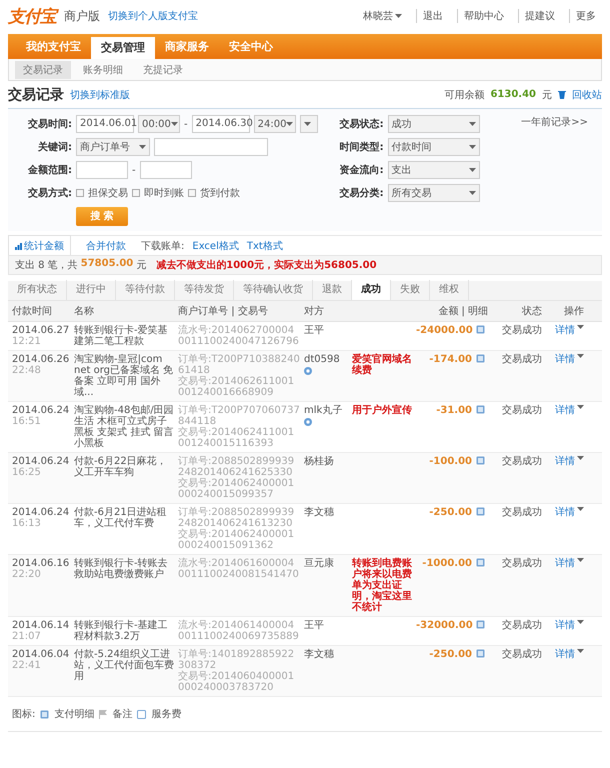 The image size is (610, 768). I want to click on amount-cell-text: -250.00, so click(450, 655).